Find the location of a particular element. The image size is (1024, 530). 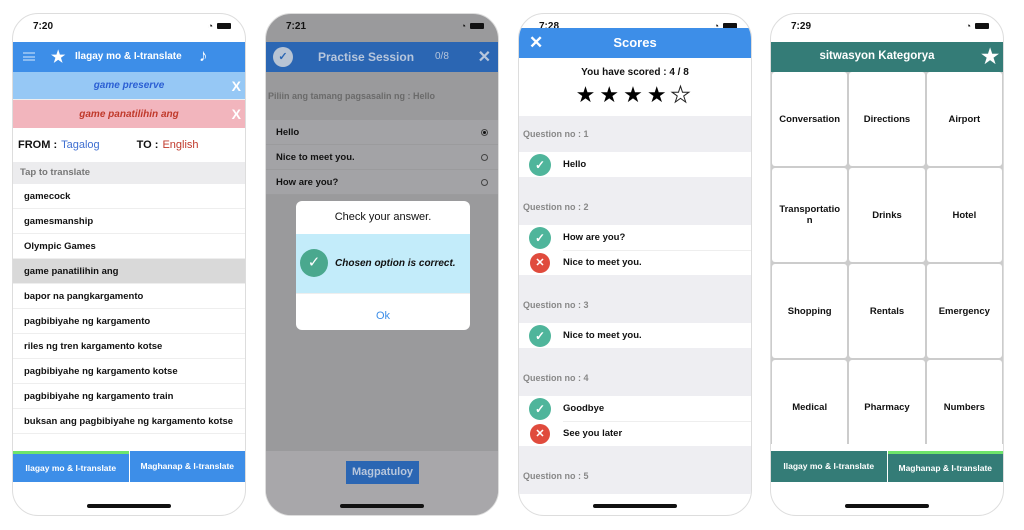

nav-bar: ✕ Scores is located at coordinates (635, 43).